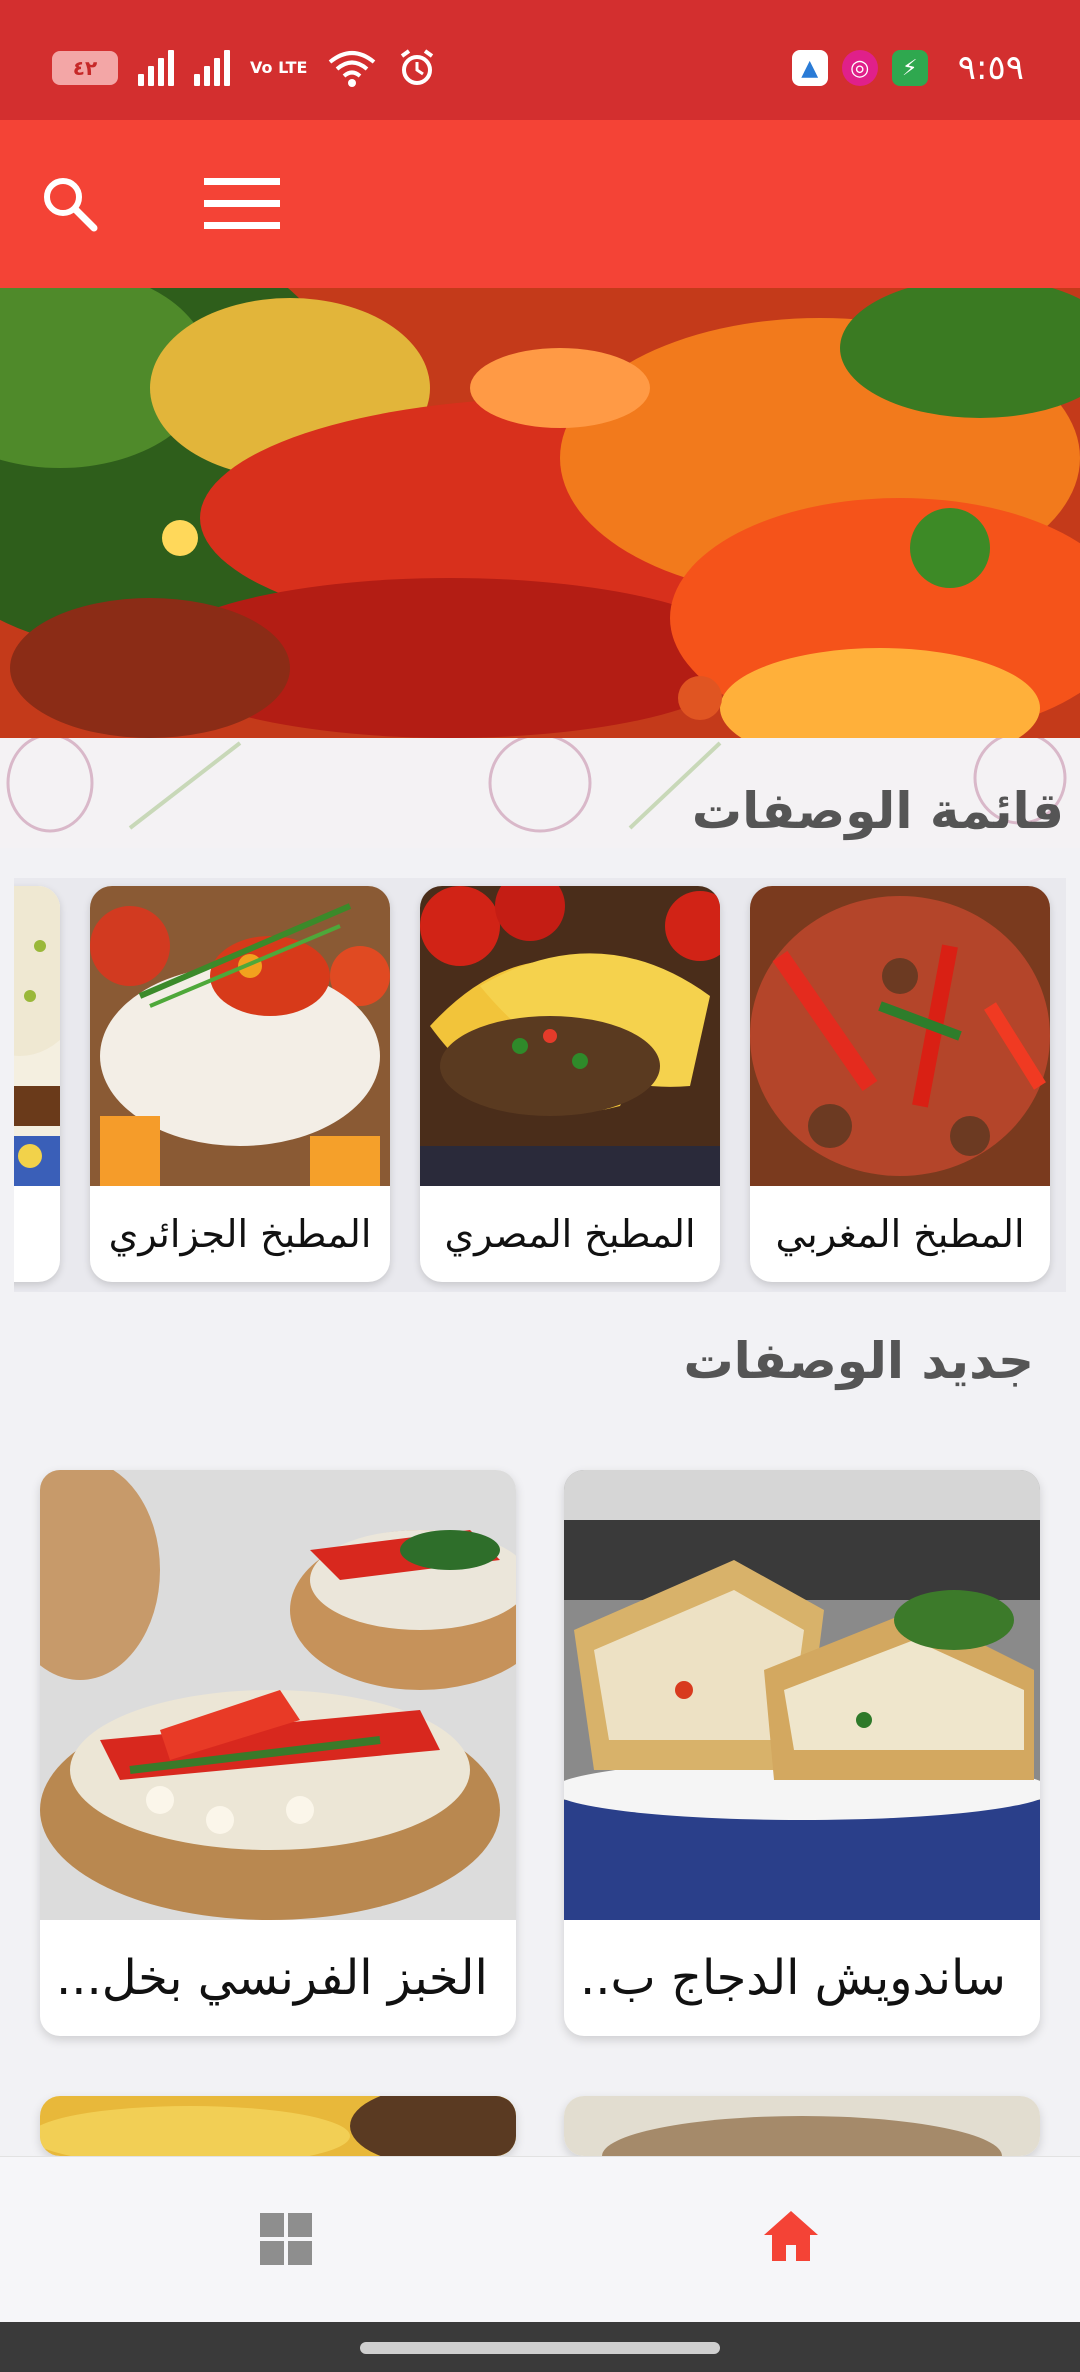  Describe the element at coordinates (540, 60) in the screenshot. I see `status-bar: ٤٢ Vo LTE ▲ ◎ ⚡ ٩:٥٩` at that location.